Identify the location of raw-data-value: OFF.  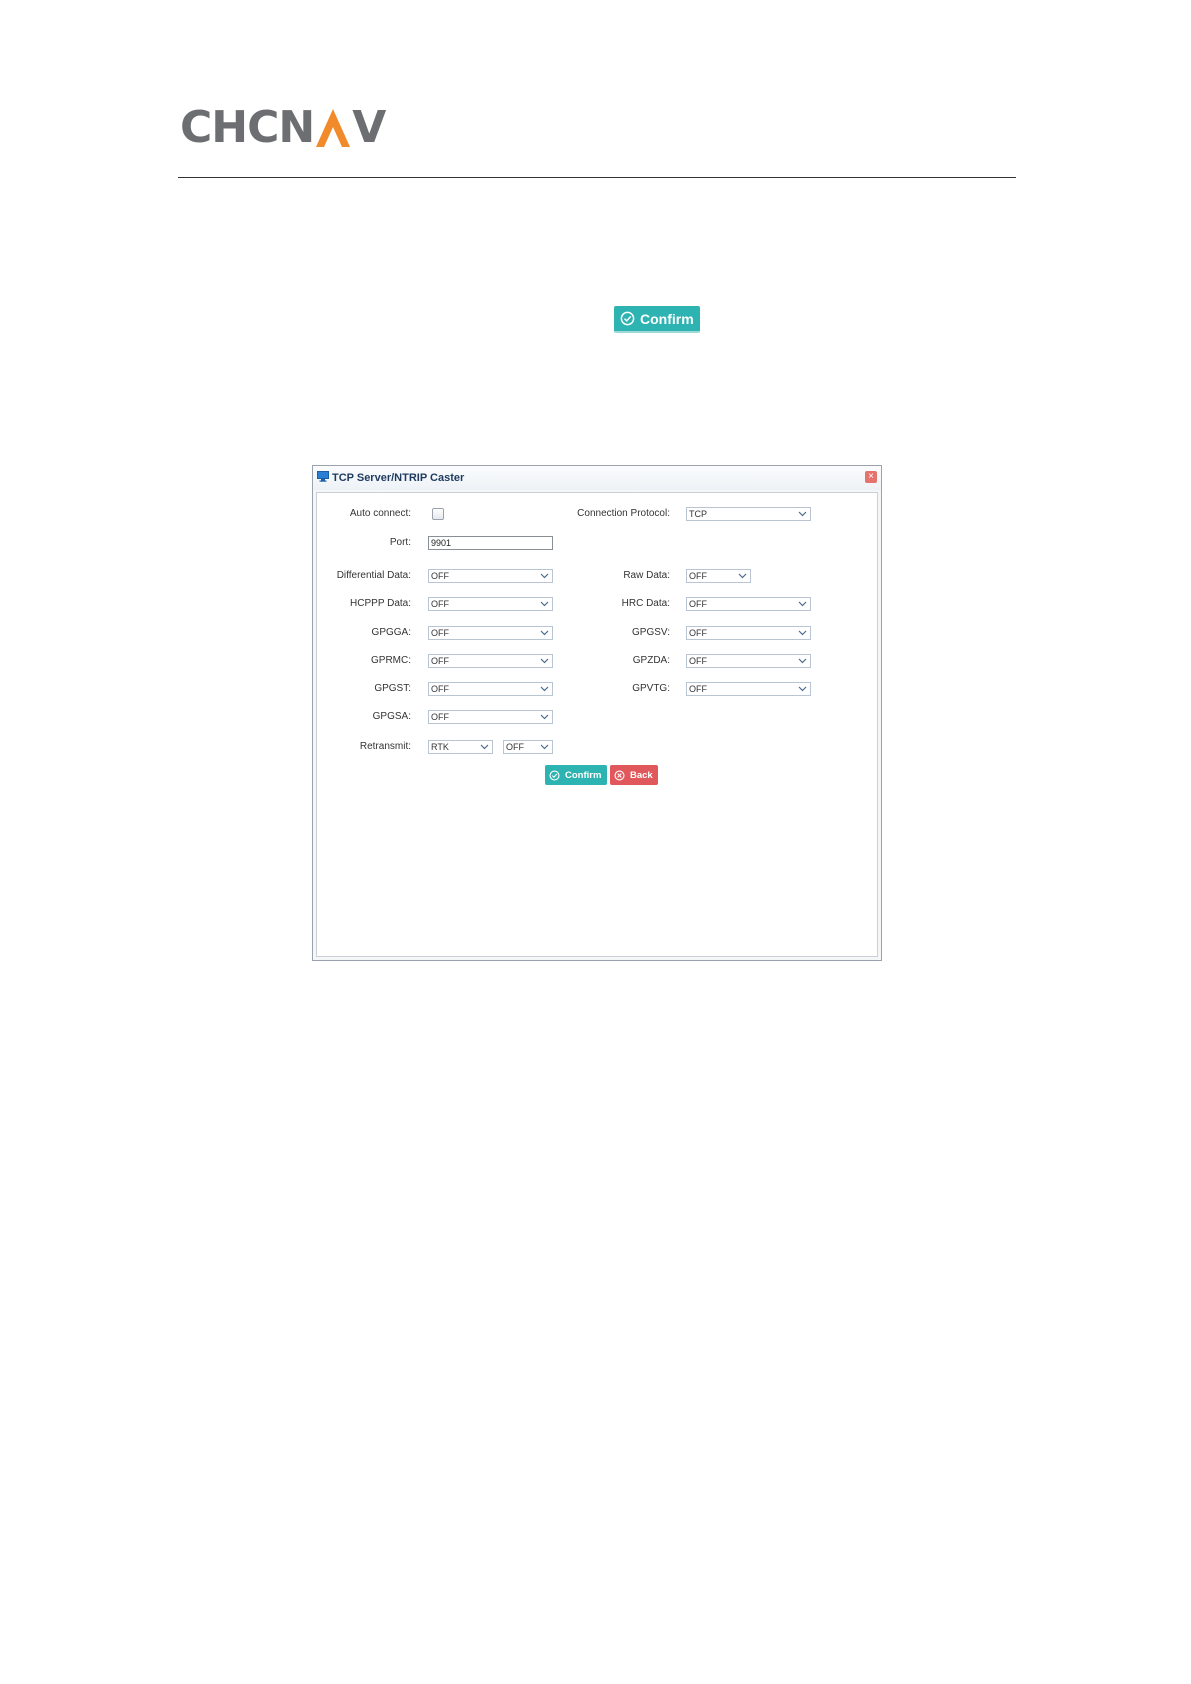
(698, 576).